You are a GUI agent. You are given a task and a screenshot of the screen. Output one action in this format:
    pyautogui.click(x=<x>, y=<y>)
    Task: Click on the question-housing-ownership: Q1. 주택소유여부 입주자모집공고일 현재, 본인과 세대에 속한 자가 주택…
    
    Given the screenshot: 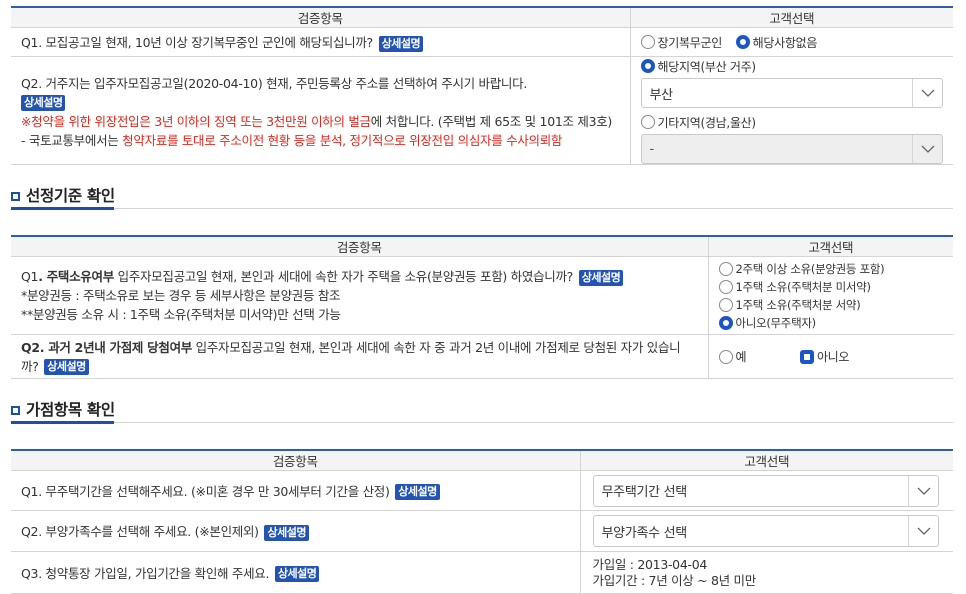 What is the action you would take?
    pyautogui.click(x=359, y=295)
    